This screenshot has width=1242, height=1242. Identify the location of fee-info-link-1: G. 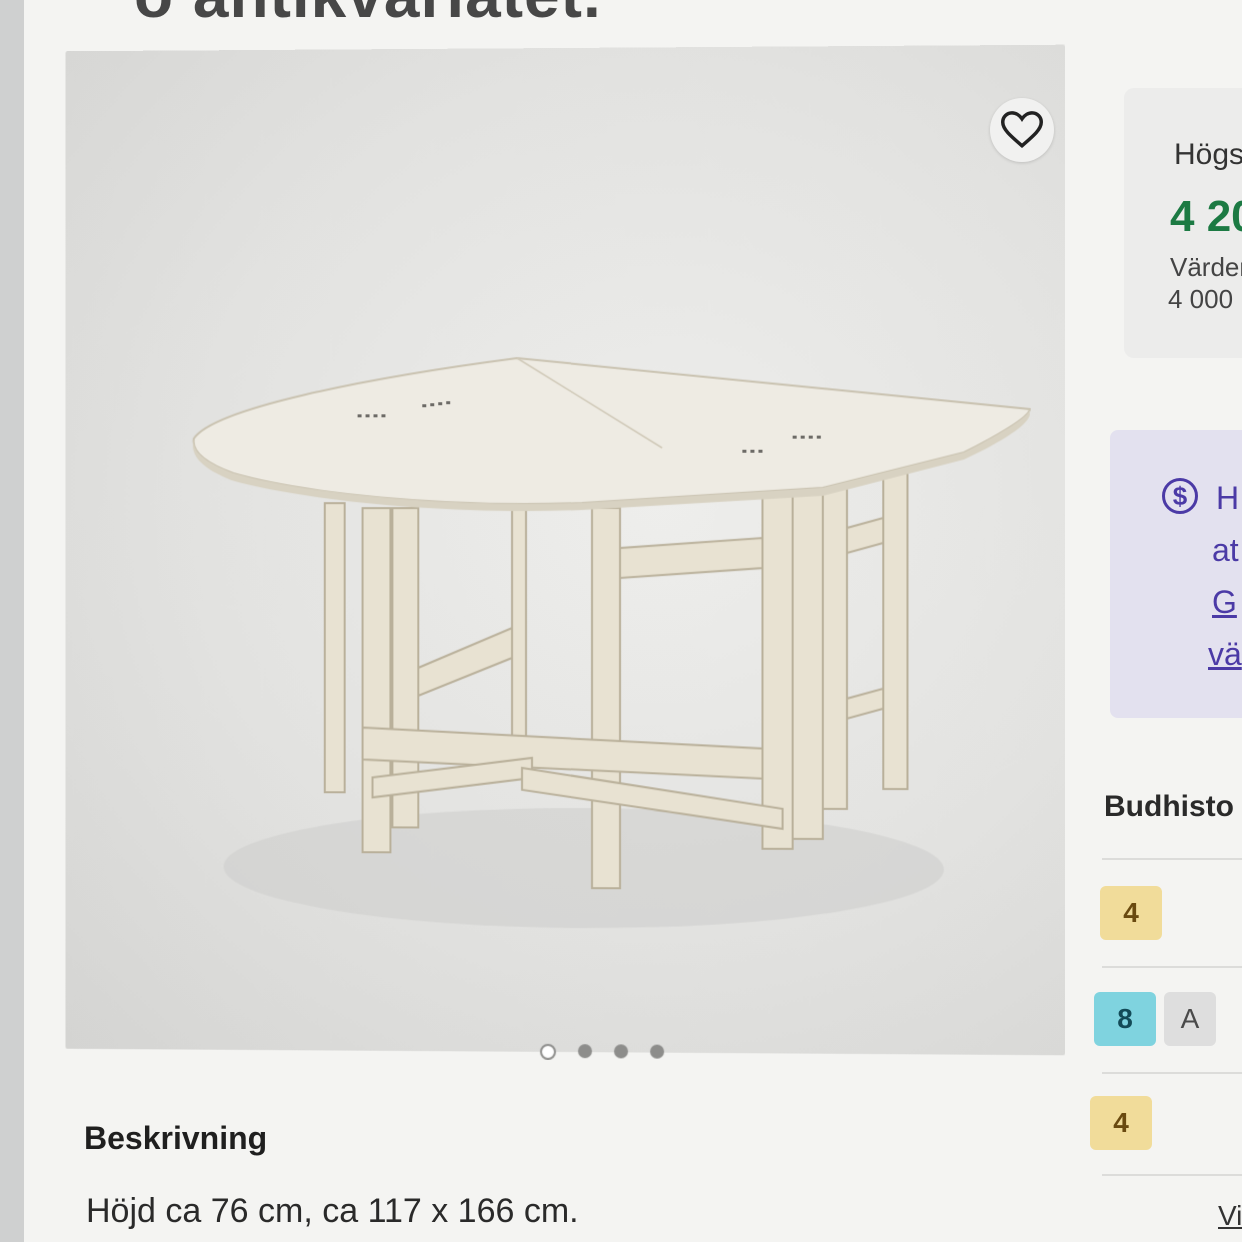
(1224, 602).